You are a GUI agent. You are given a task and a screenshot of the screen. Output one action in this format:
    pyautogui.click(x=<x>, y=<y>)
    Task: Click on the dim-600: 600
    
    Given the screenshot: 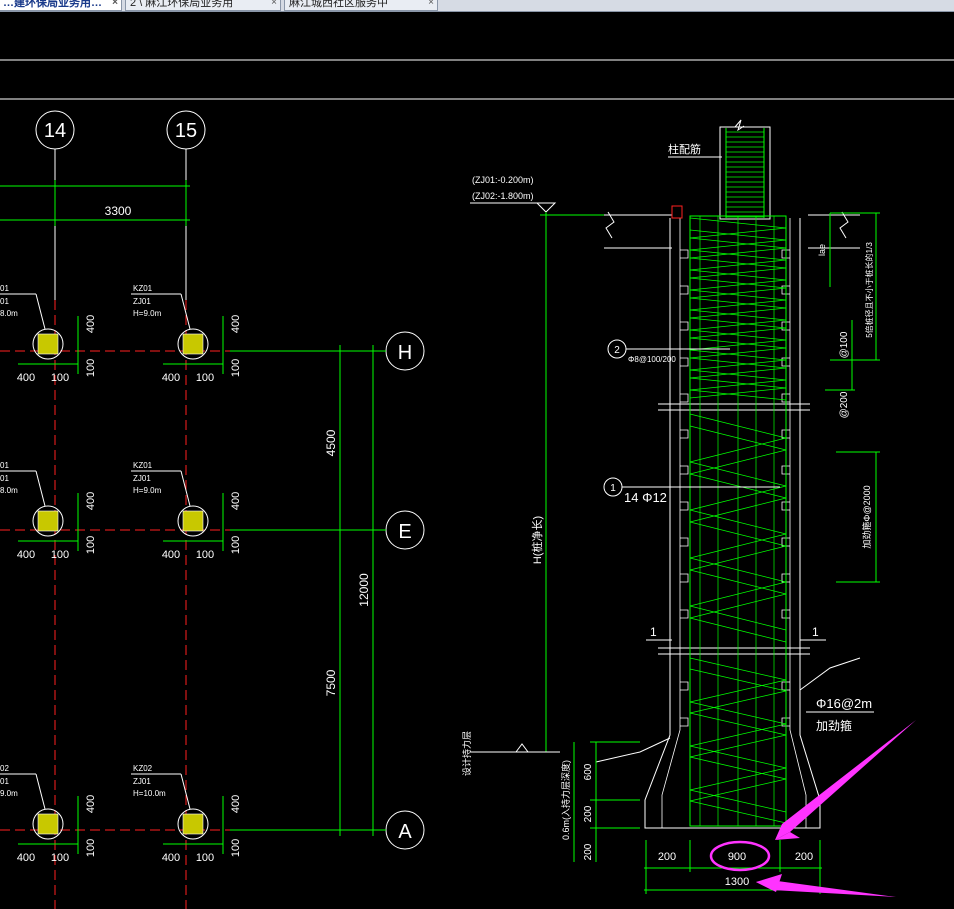 What is the action you would take?
    pyautogui.click(x=588, y=771)
    